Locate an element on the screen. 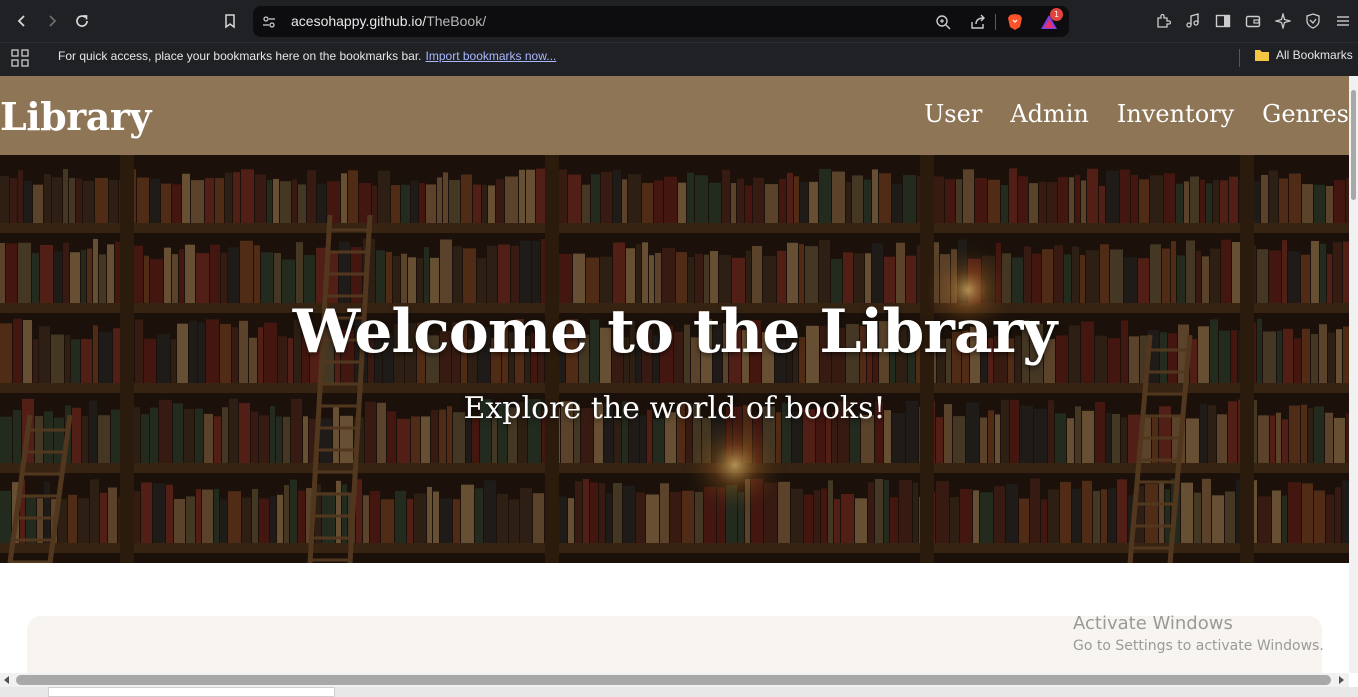 This screenshot has height=697, width=1358. taskbar-strip is located at coordinates (679, 692).